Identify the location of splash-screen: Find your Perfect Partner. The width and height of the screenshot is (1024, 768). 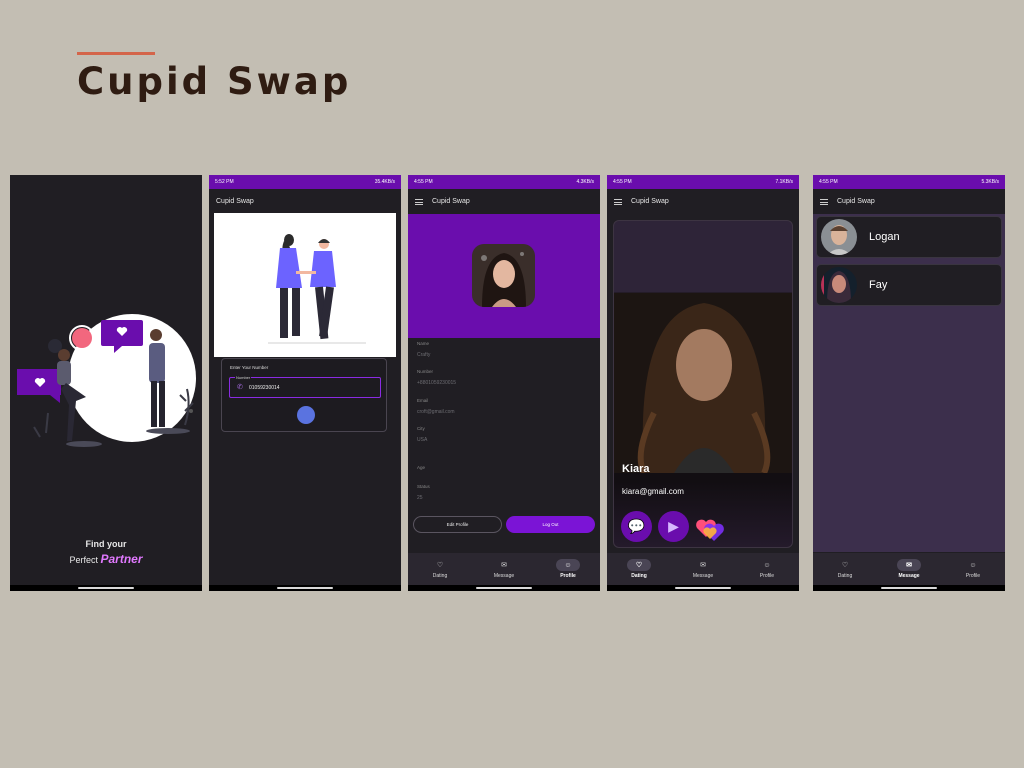
(106, 383).